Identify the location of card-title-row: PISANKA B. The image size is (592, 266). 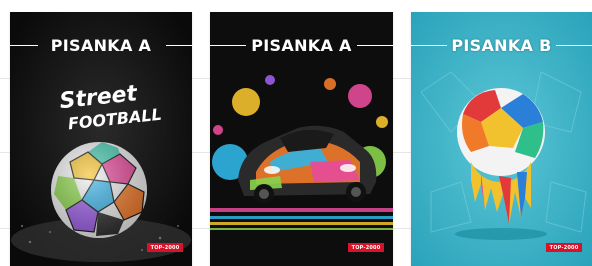
(501, 45).